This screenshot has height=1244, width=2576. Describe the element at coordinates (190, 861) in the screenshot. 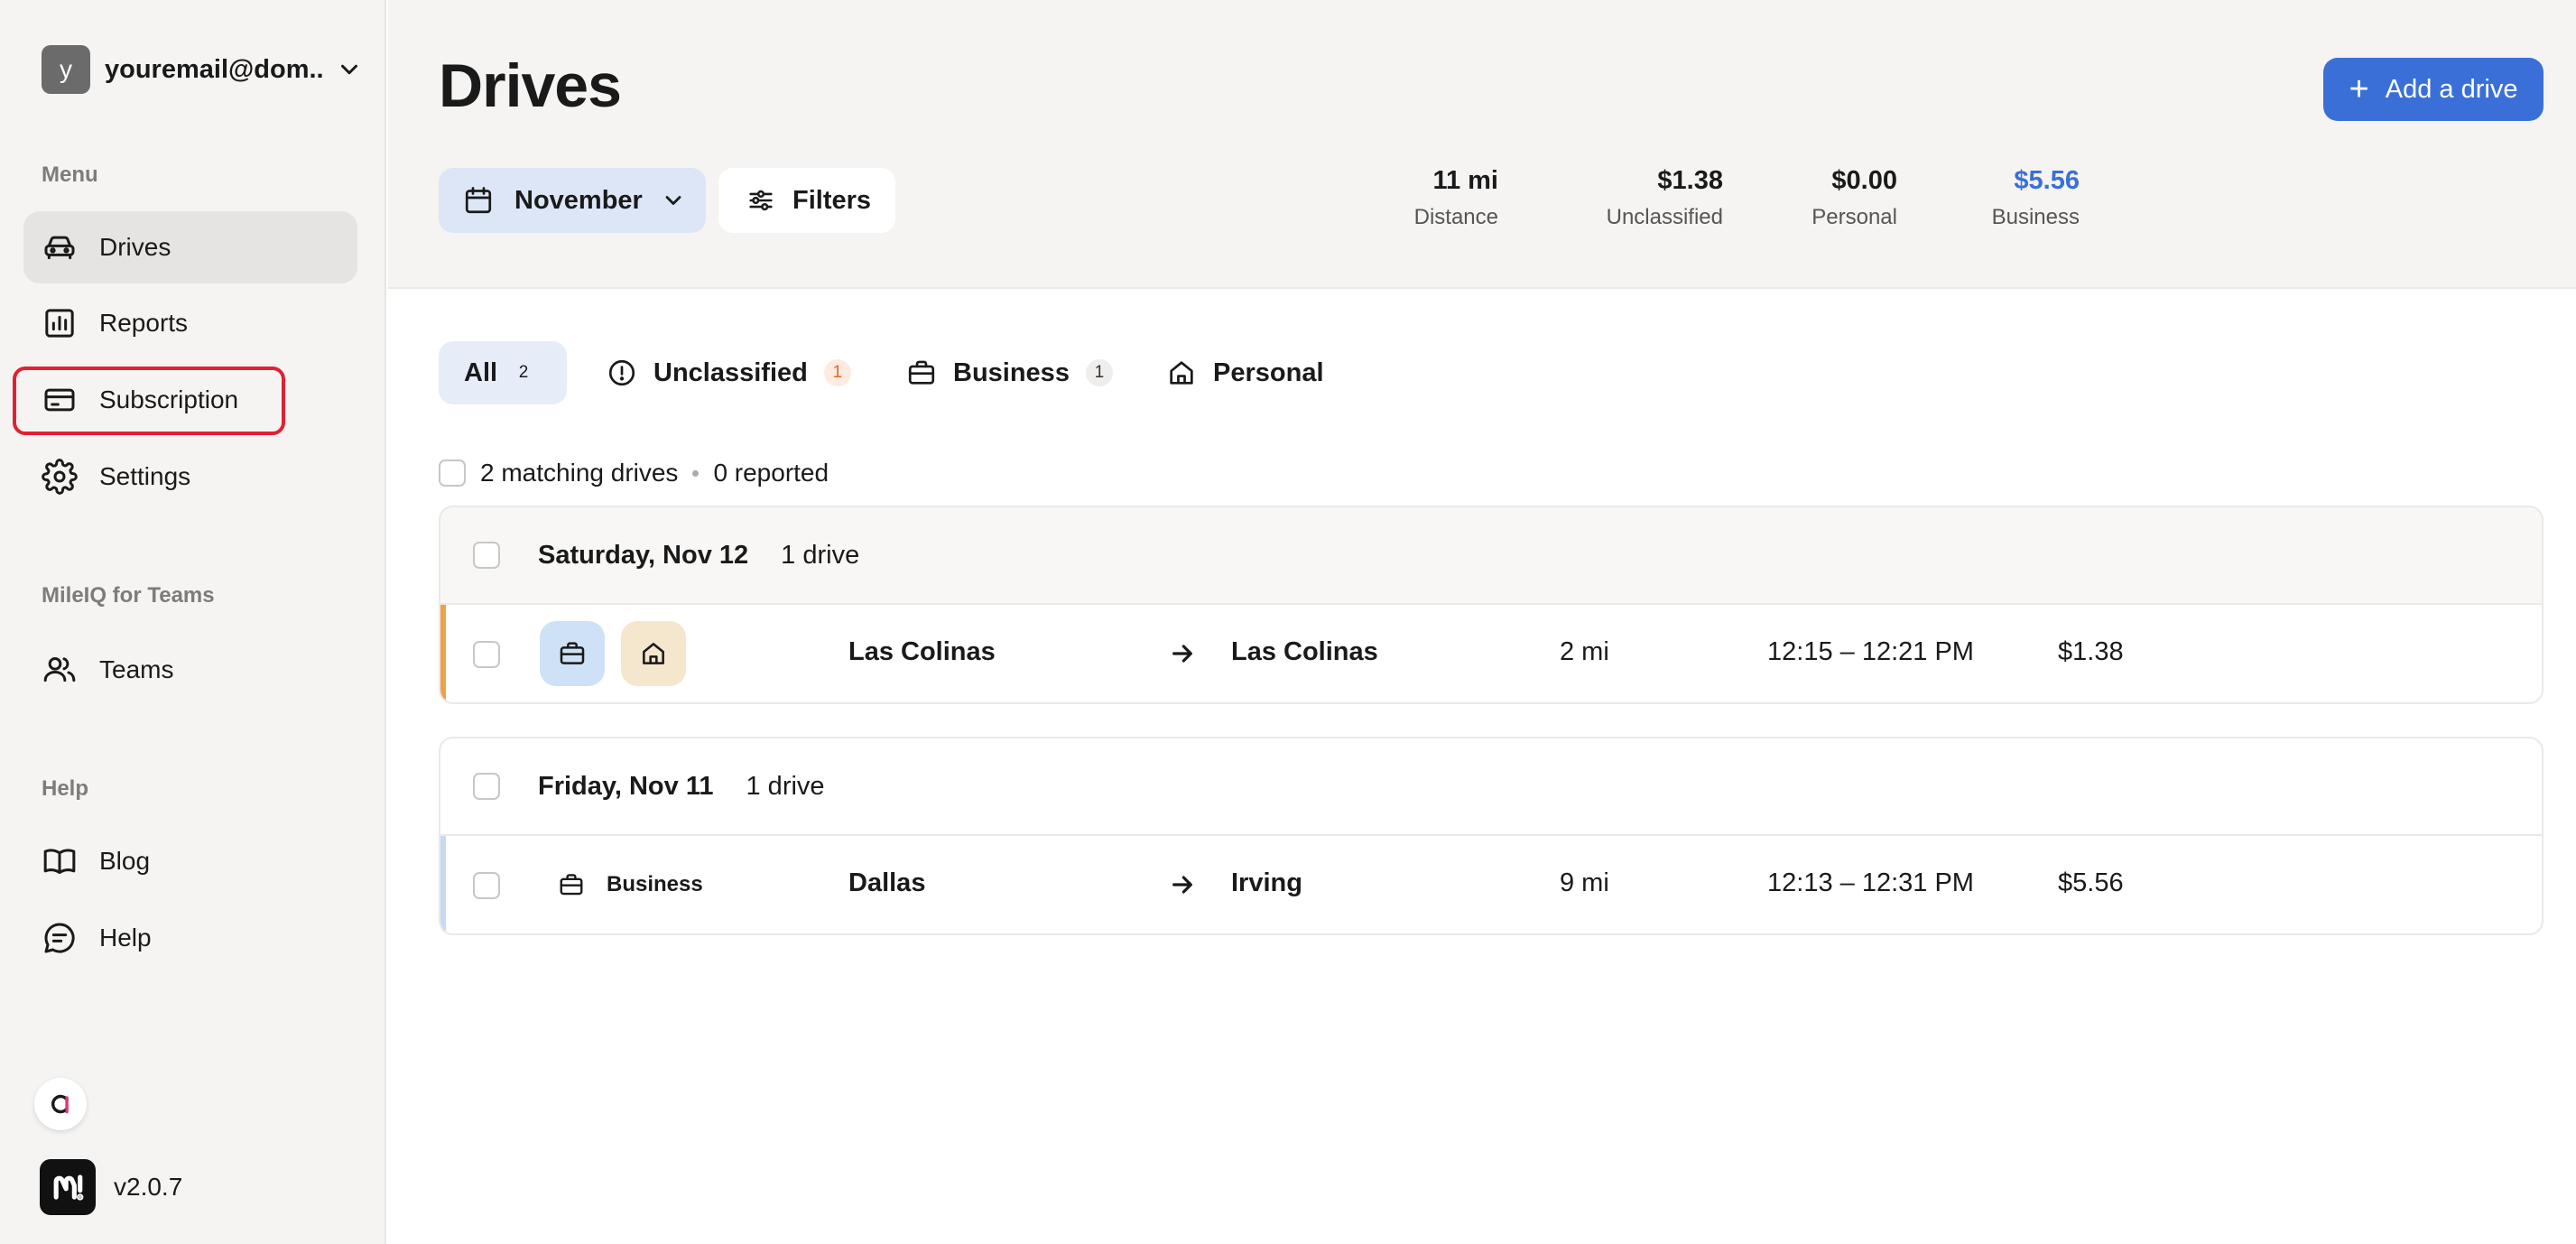

I see `sidebar-item-blog: Blog` at that location.